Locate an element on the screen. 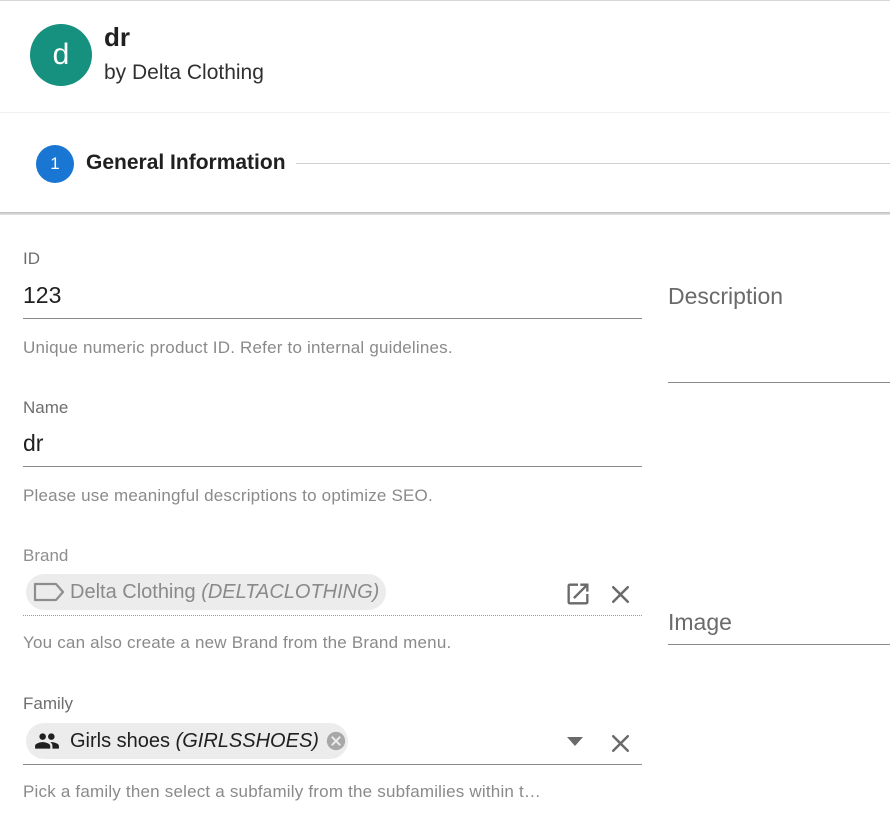 The image size is (890, 831). label-tag-icon is located at coordinates (49, 592).